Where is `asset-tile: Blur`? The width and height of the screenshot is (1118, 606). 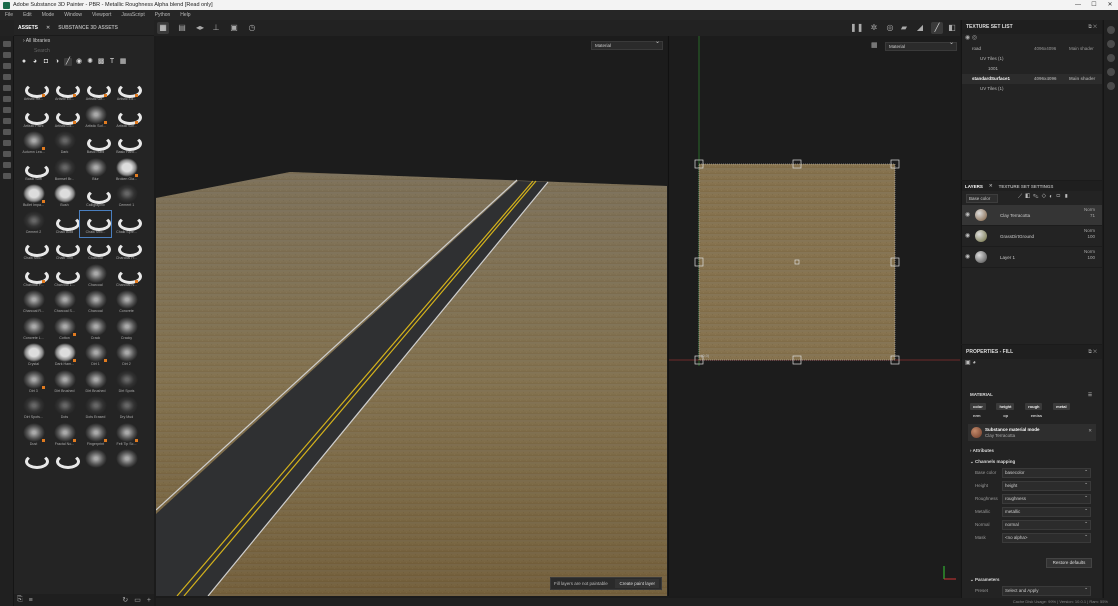 asset-tile: Blur is located at coordinates (95, 171).